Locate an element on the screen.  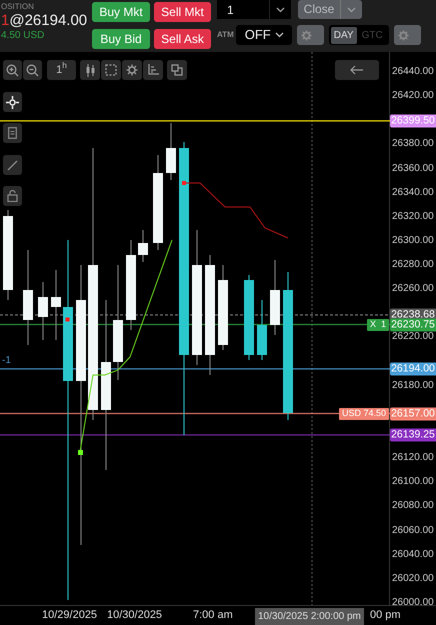
axis-icon is located at coordinates (153, 70).